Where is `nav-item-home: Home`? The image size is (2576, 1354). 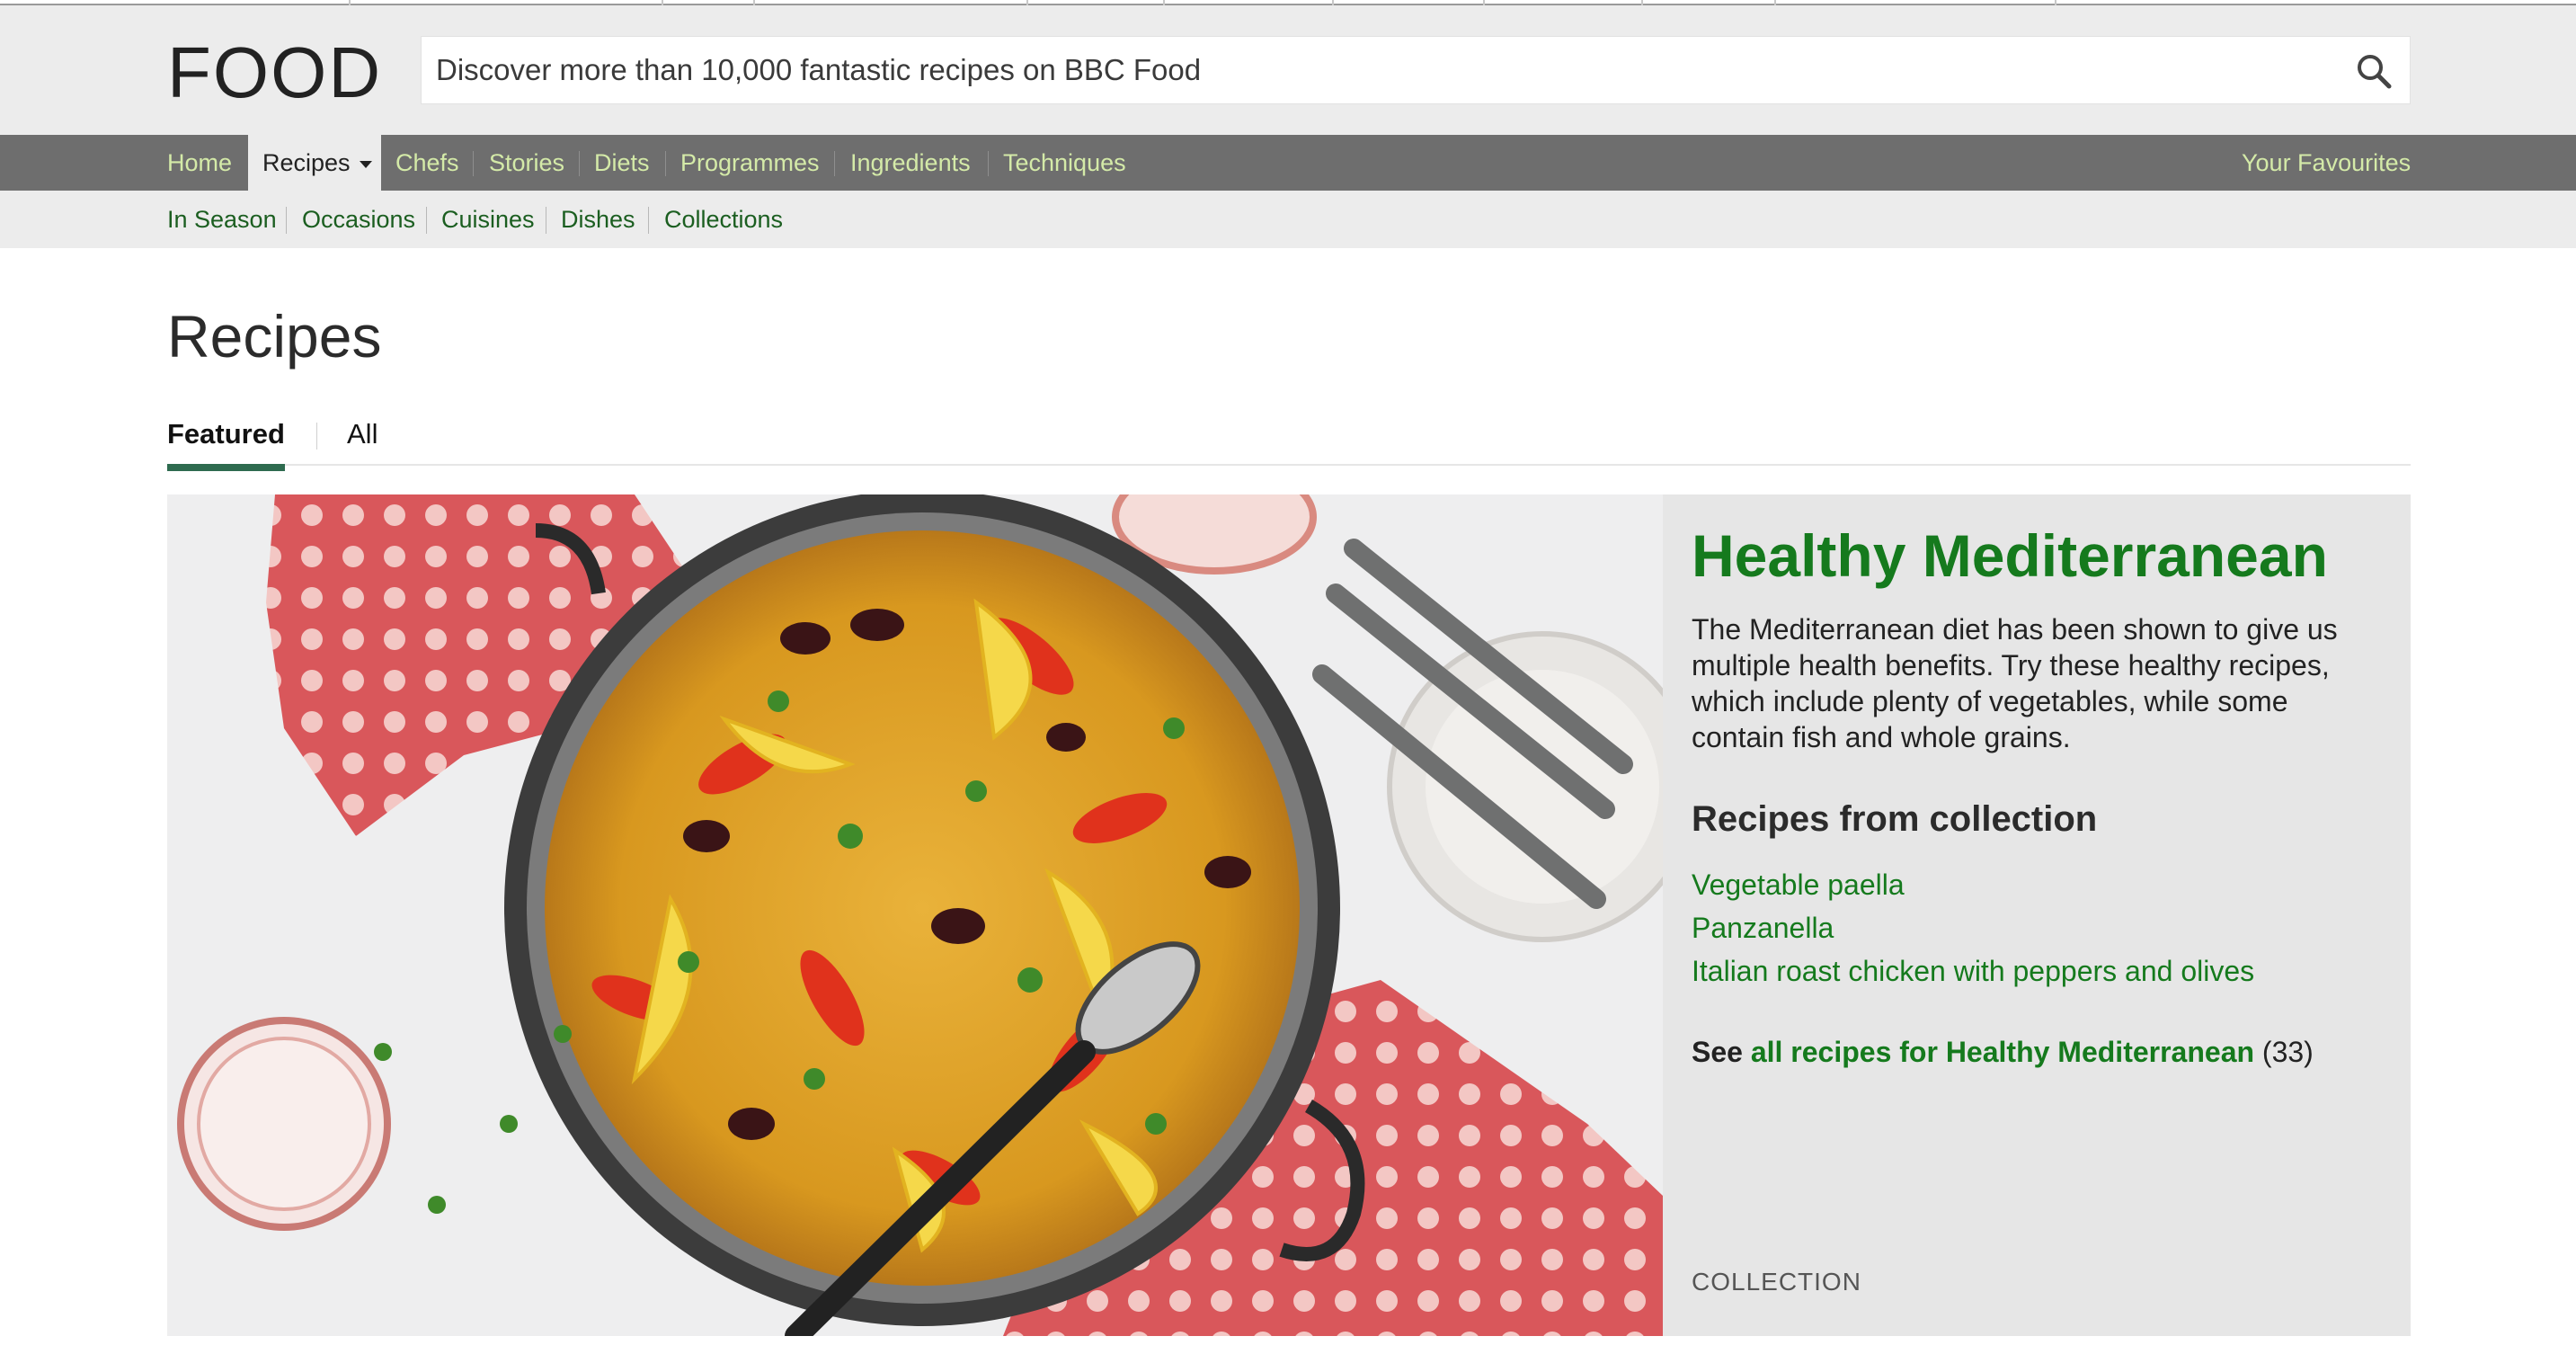
nav-item-home: Home is located at coordinates (199, 163).